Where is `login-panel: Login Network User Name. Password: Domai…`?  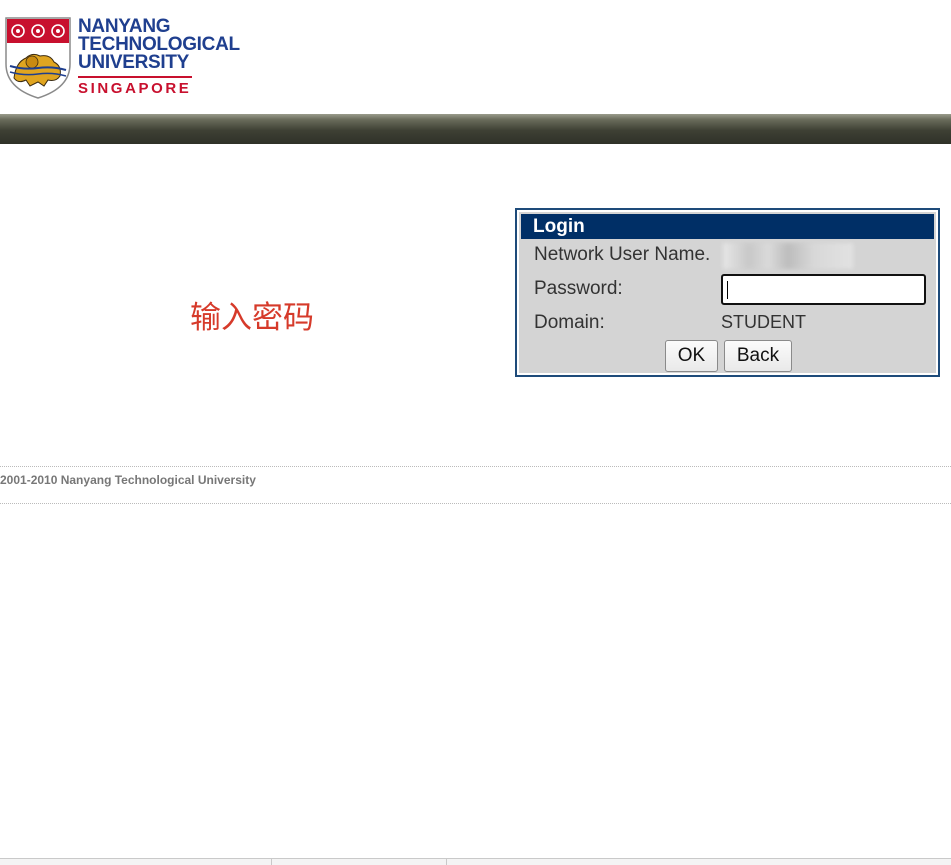 login-panel: Login Network User Name. Password: Domai… is located at coordinates (727, 292).